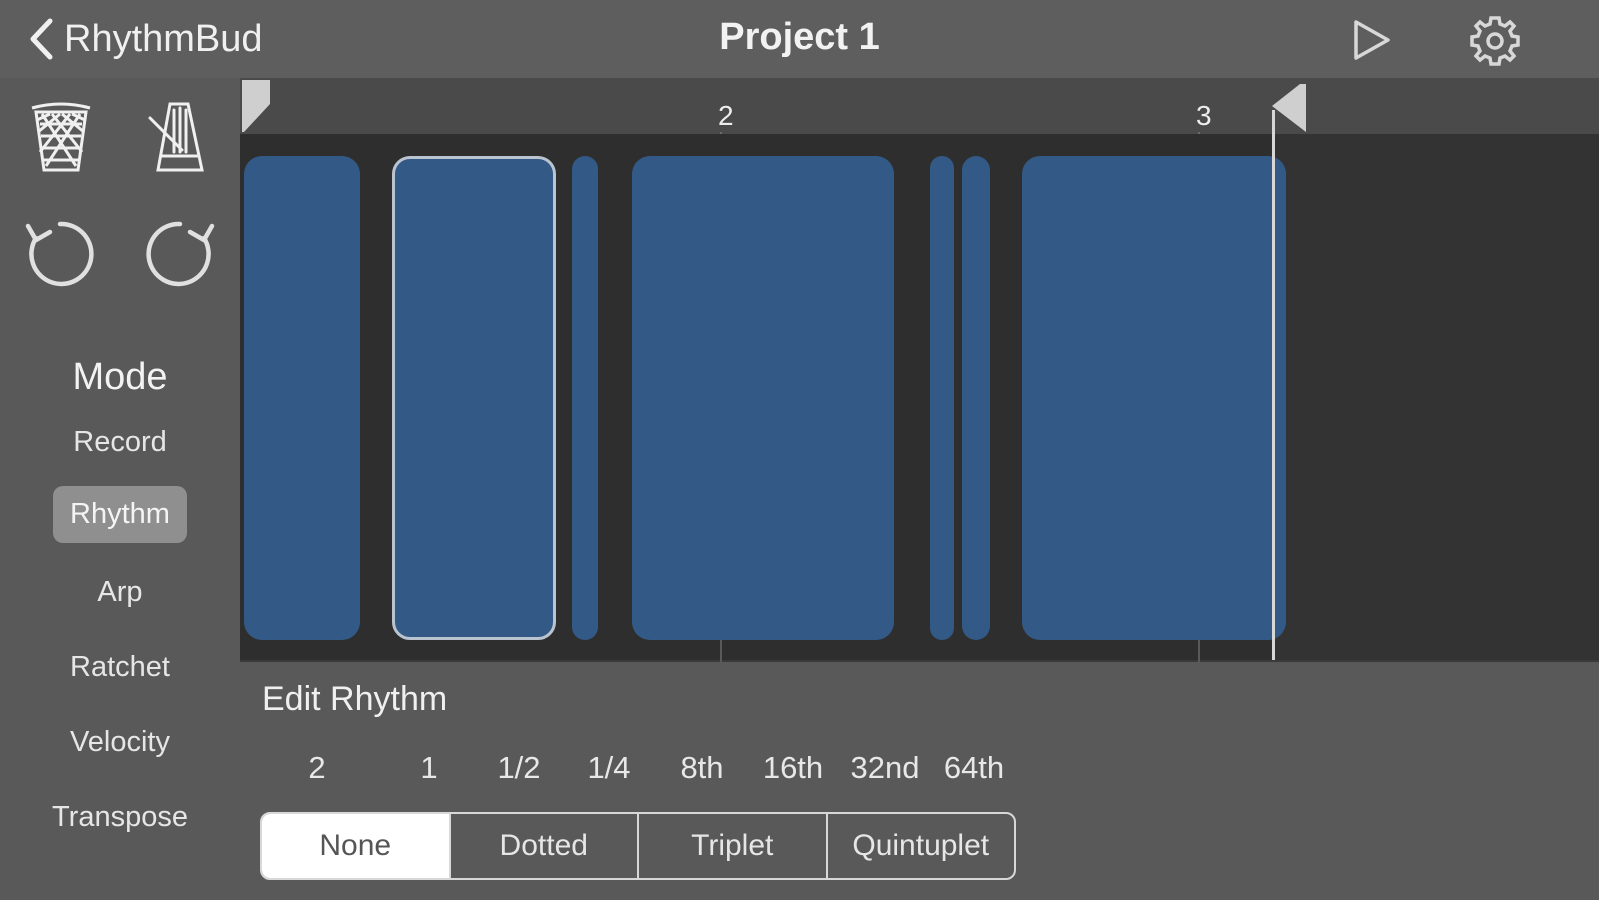 The image size is (1599, 900). What do you see at coordinates (731, 846) in the screenshot?
I see `modifier-triplet: Triplet` at bounding box center [731, 846].